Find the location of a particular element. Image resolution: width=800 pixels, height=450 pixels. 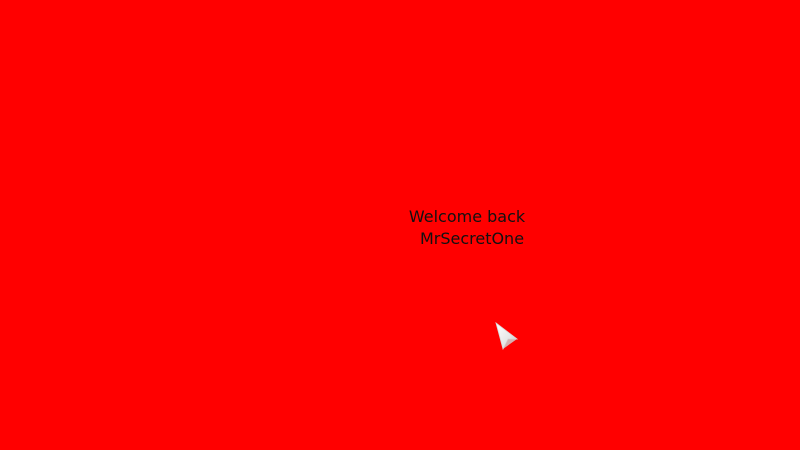

welcome-message: Welcome back MrSecretOne is located at coordinates (470, 228).